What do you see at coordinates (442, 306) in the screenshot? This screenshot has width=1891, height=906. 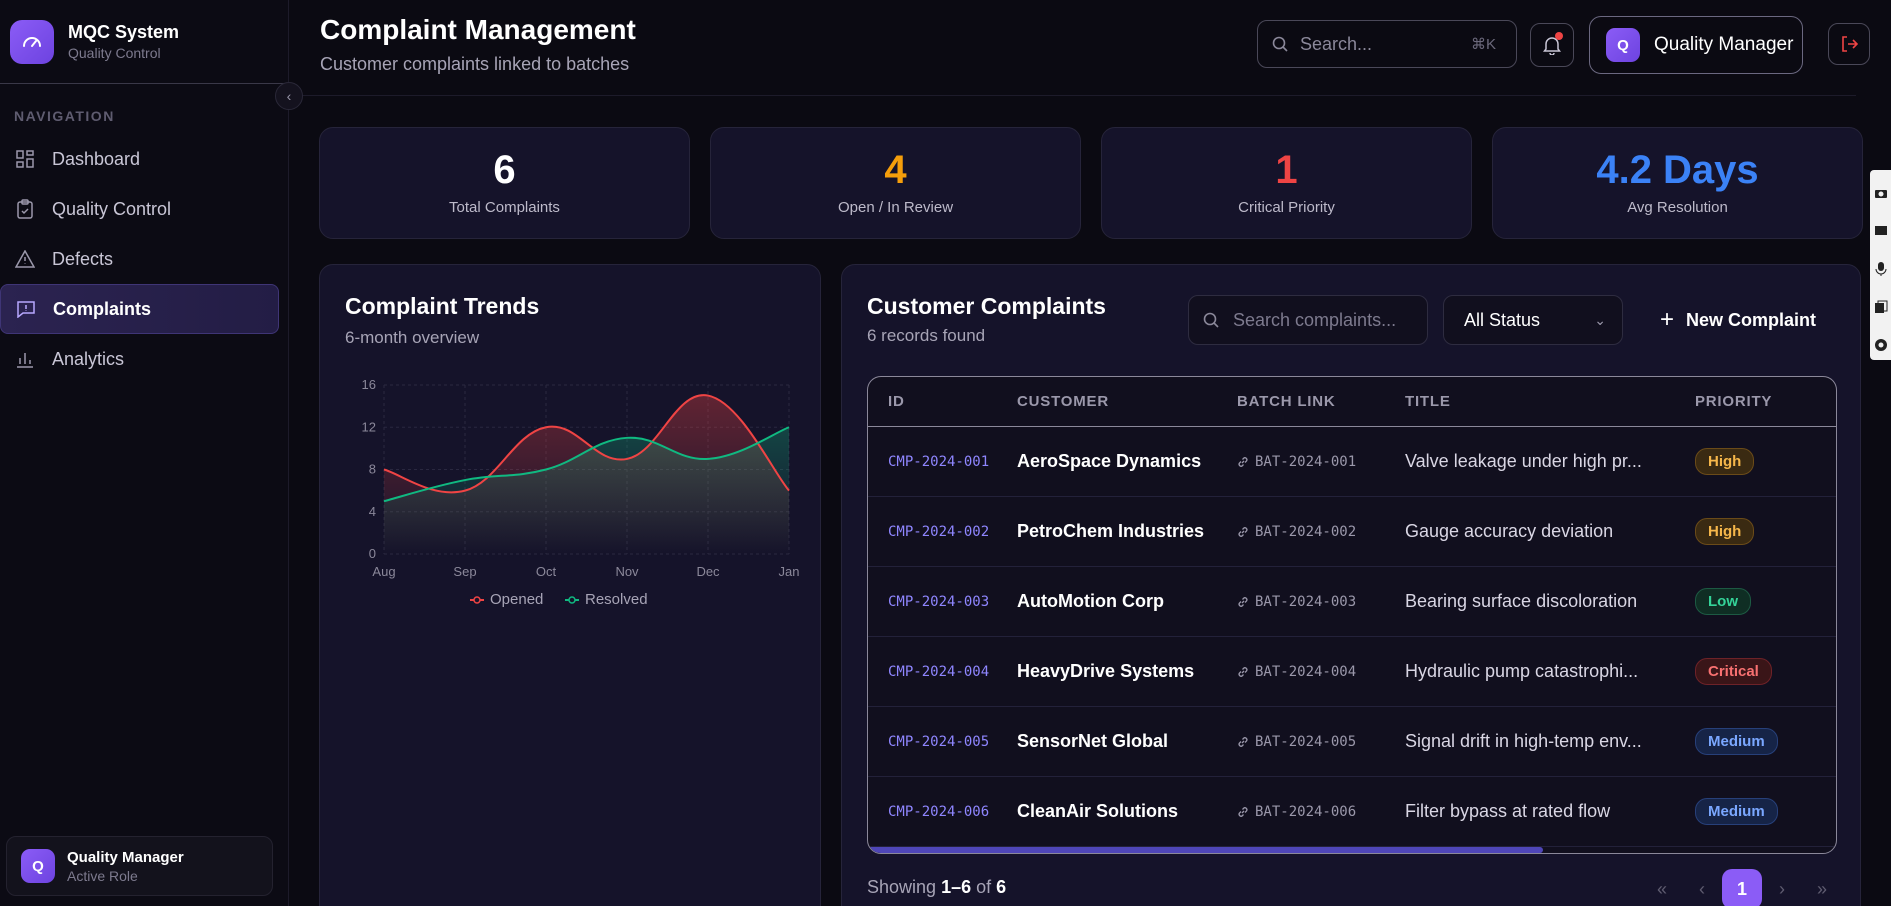 I see `card-title: Complaint Trends` at bounding box center [442, 306].